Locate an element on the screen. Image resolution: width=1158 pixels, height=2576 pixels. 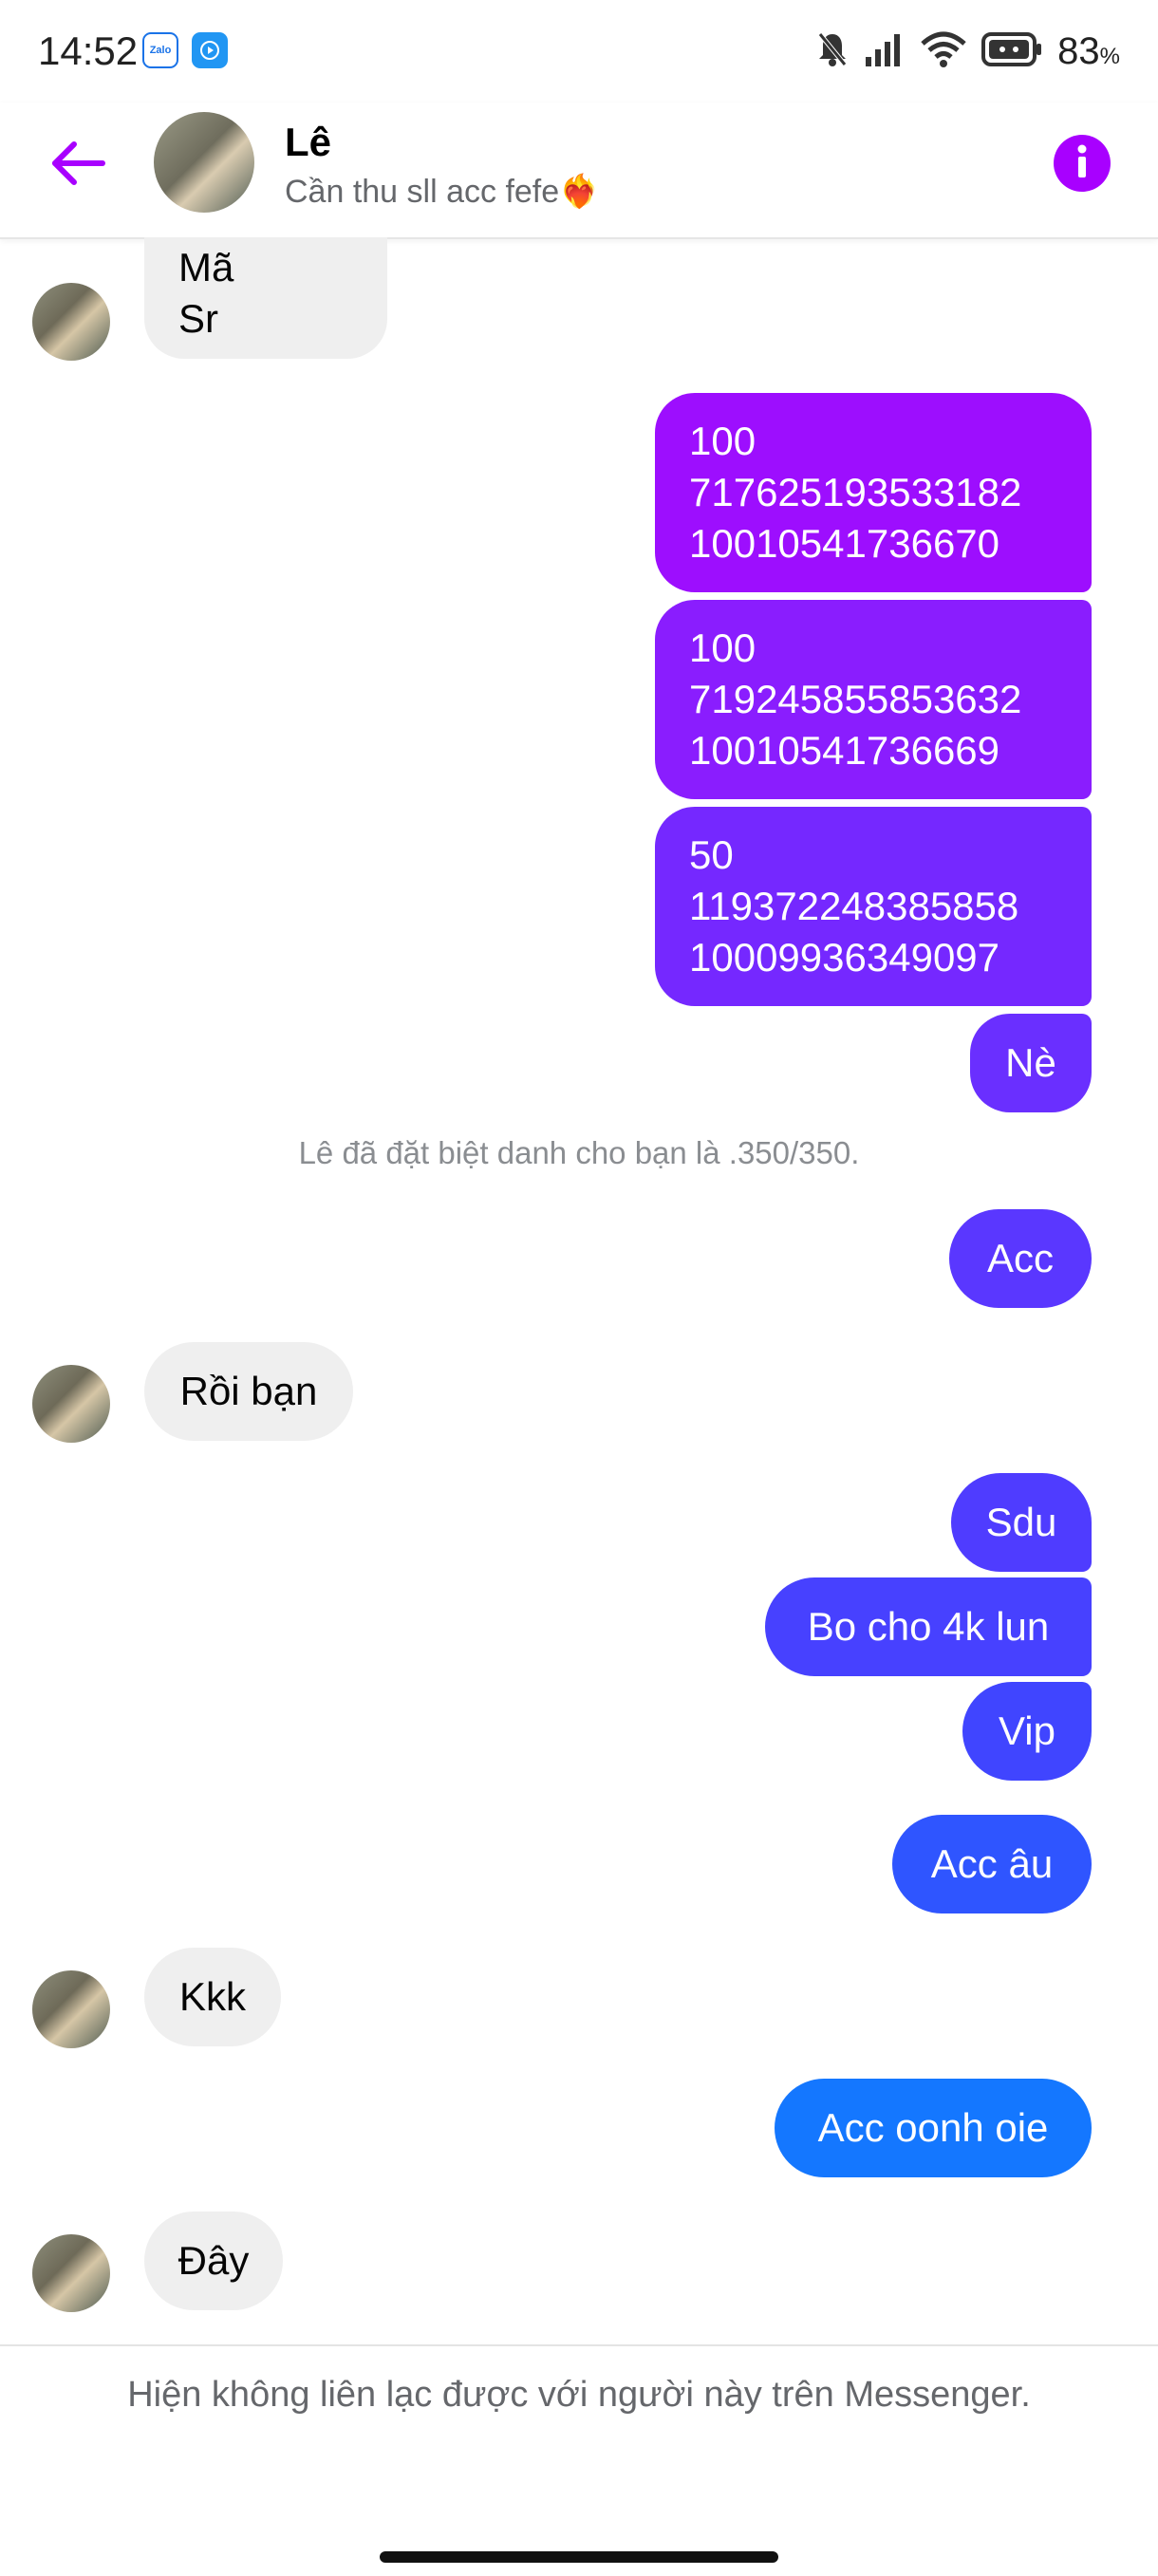
message-text: Nè is located at coordinates (1030, 1062).